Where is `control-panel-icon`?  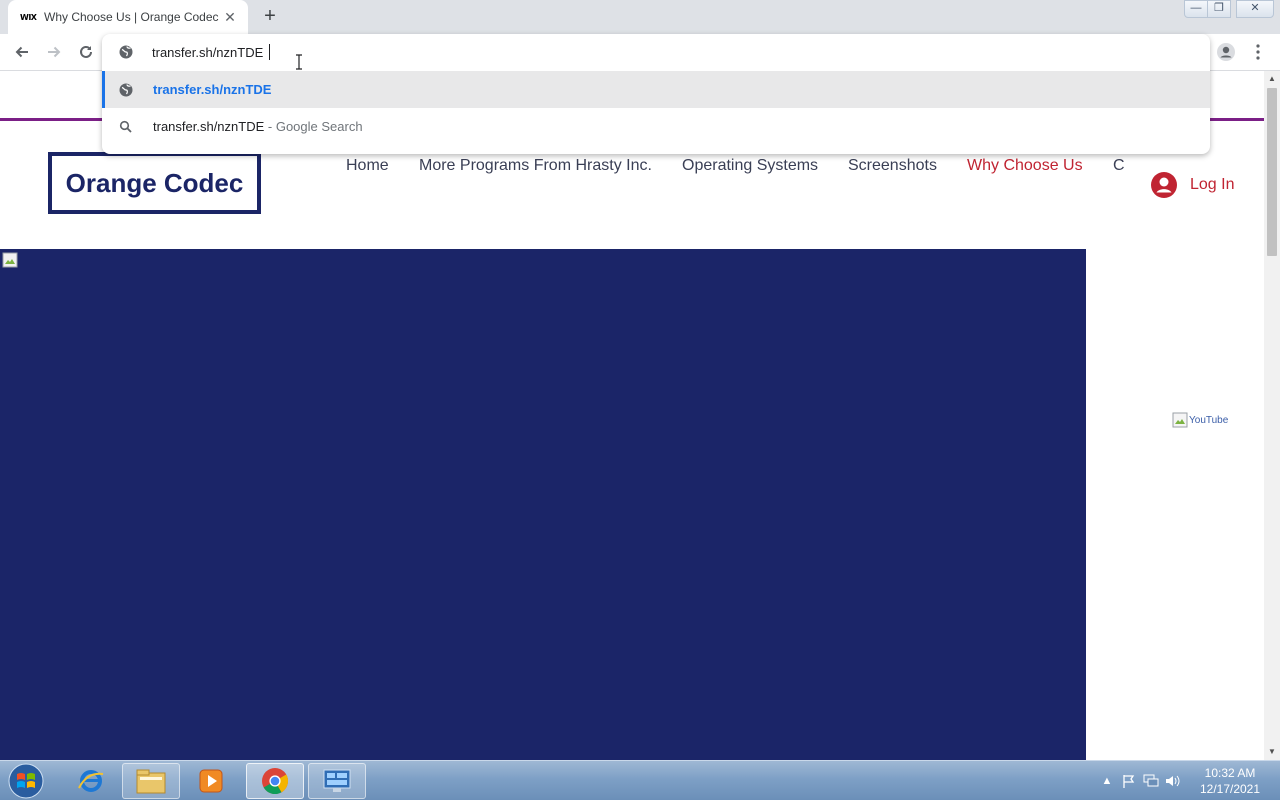 control-panel-icon is located at coordinates (337, 780).